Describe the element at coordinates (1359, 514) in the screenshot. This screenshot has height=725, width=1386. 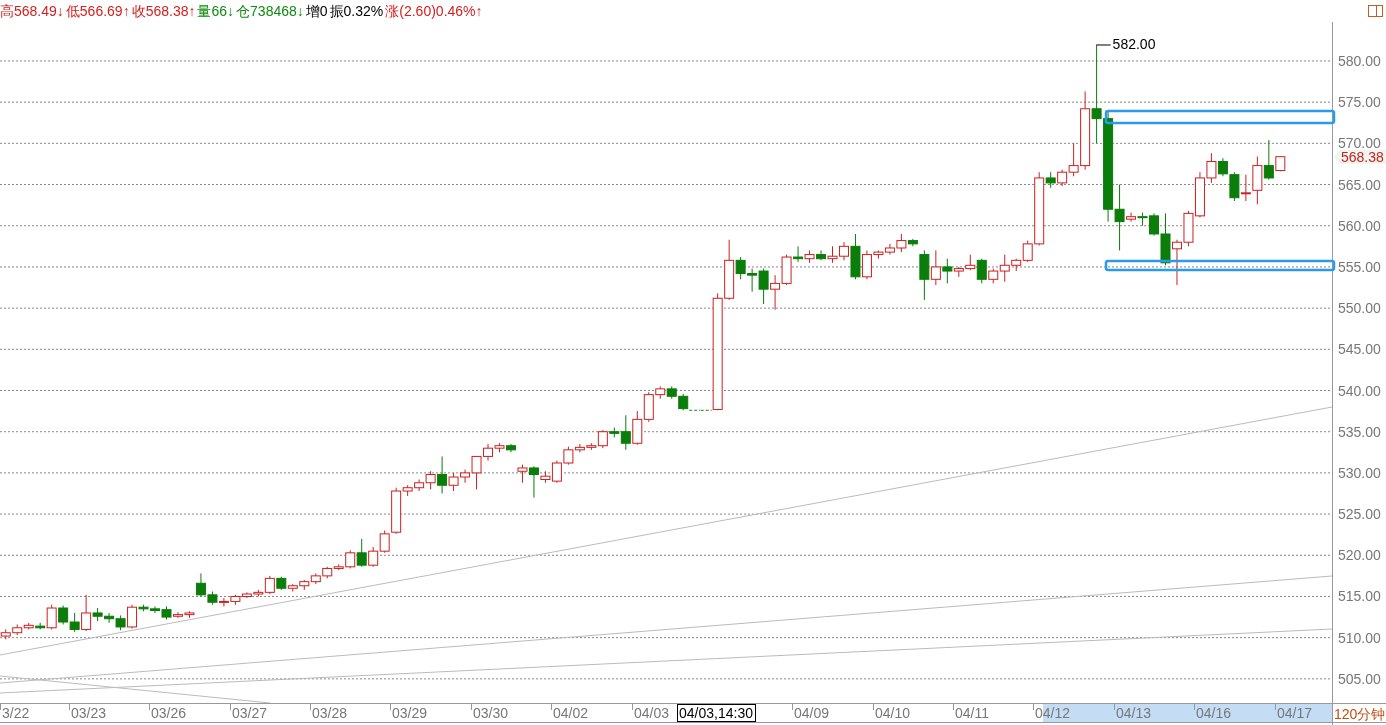
I see `price-axis-label: 525.00` at that location.